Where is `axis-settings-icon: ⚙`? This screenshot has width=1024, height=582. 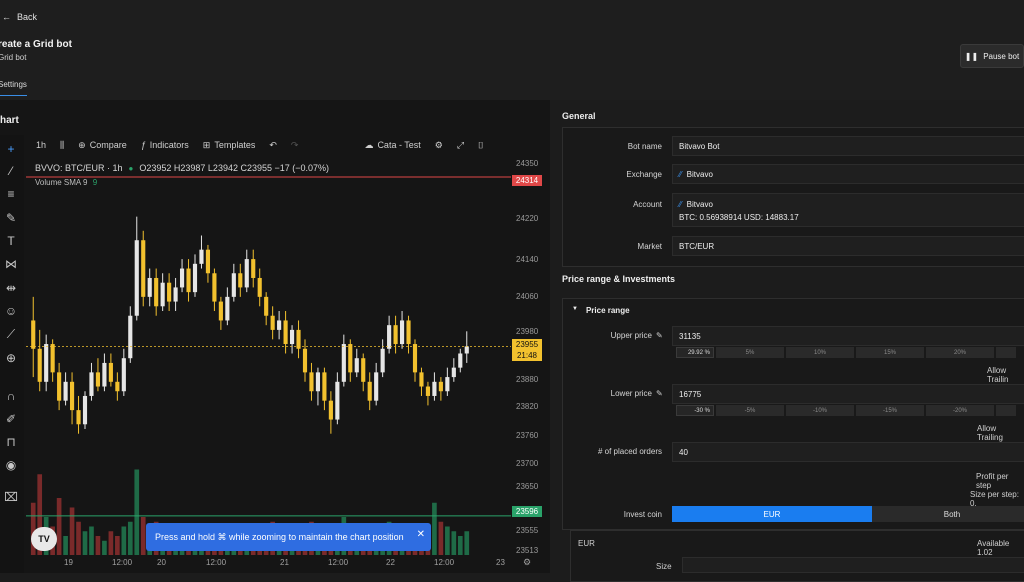 axis-settings-icon: ⚙ is located at coordinates (527, 562).